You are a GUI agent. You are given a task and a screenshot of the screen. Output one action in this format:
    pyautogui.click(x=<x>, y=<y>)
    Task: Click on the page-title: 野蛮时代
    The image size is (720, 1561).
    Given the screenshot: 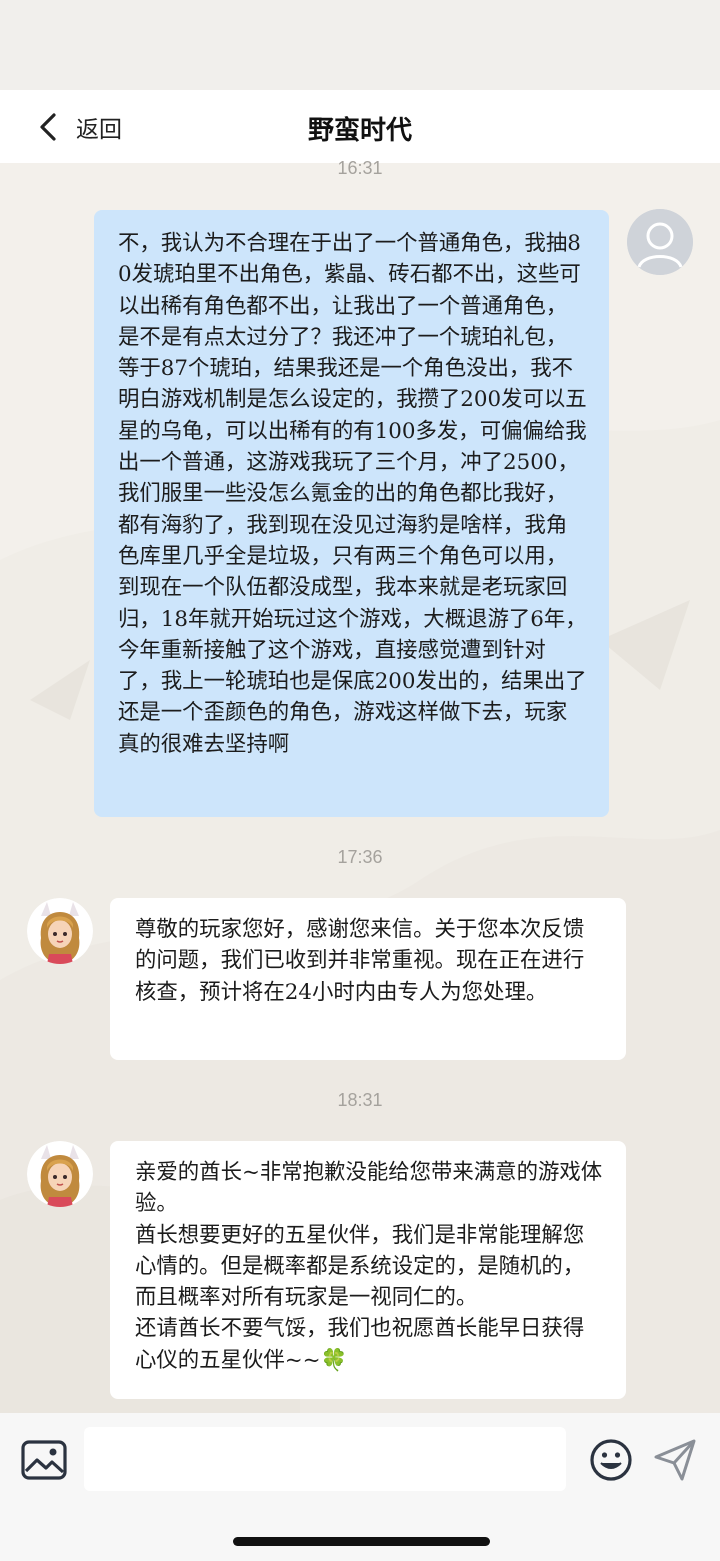 What is the action you would take?
    pyautogui.click(x=359, y=131)
    